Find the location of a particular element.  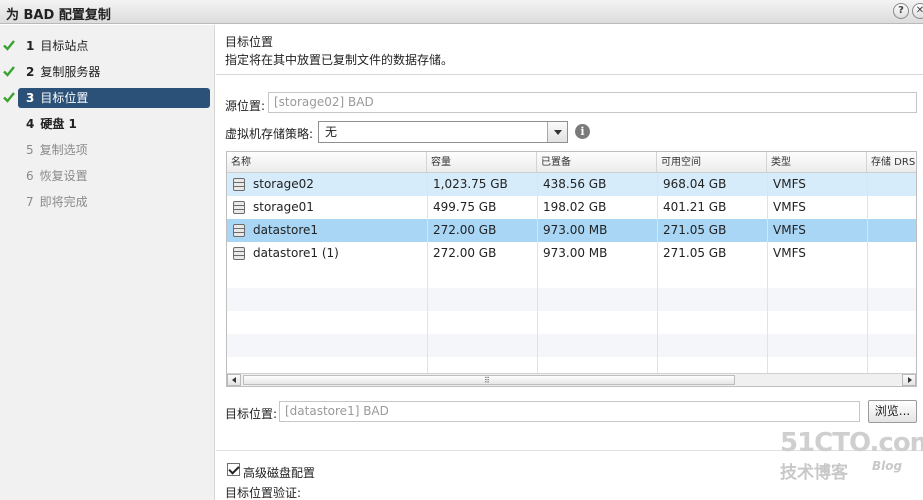

watermark-blog: Blog is located at coordinates (887, 466).